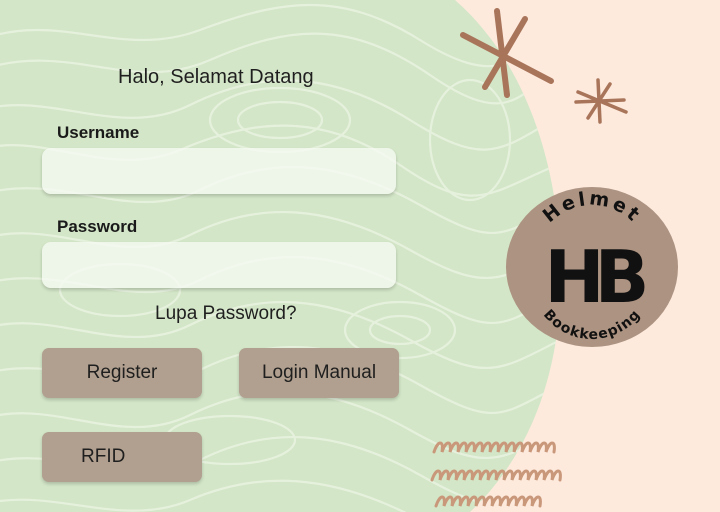 This screenshot has height=512, width=720. Describe the element at coordinates (97, 226) in the screenshot. I see `password-label: Password` at that location.